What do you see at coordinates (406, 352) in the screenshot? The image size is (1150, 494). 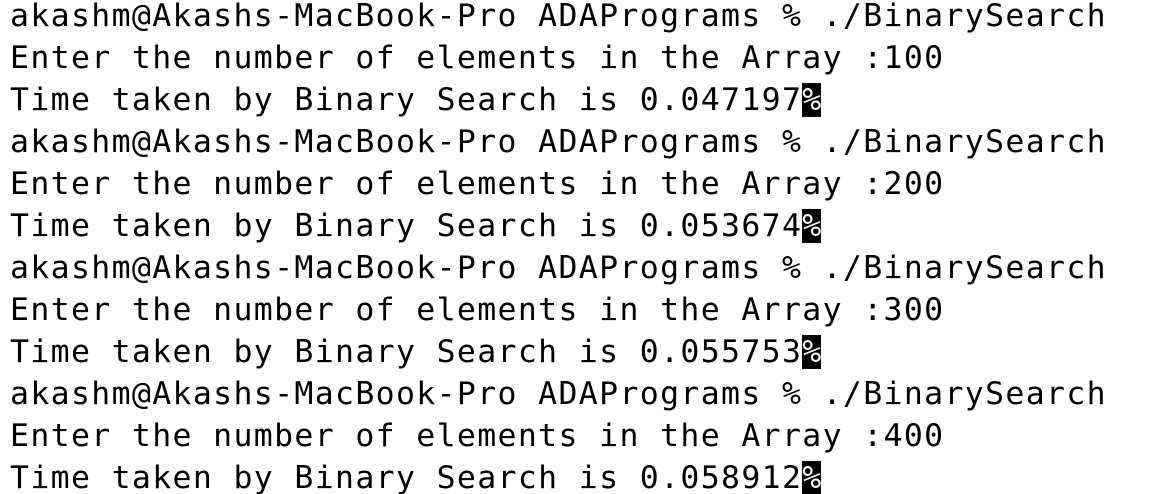 I see `output-text: Time taken by Binary Search is 0.055753` at bounding box center [406, 352].